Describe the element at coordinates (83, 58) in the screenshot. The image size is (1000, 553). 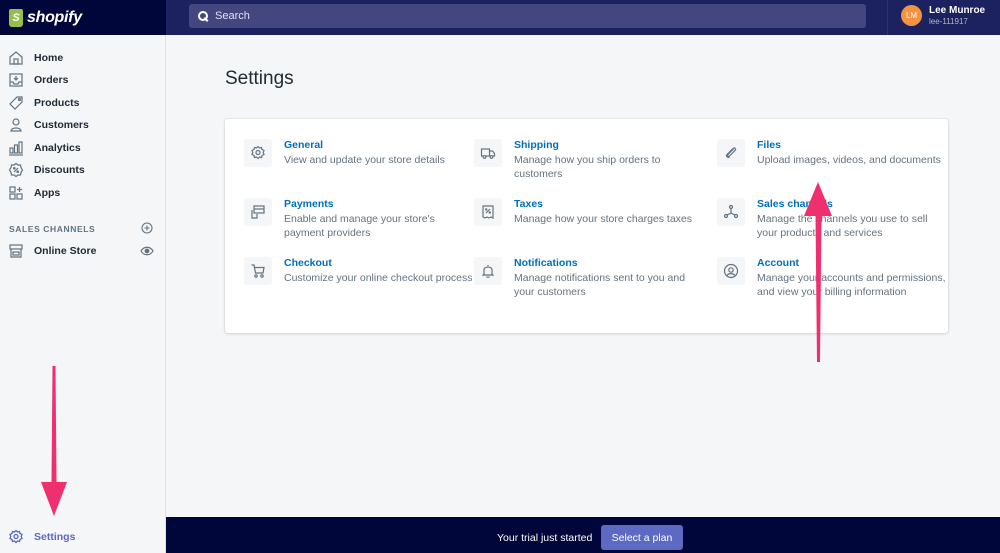
I see `sidebar-item-home: Home` at that location.